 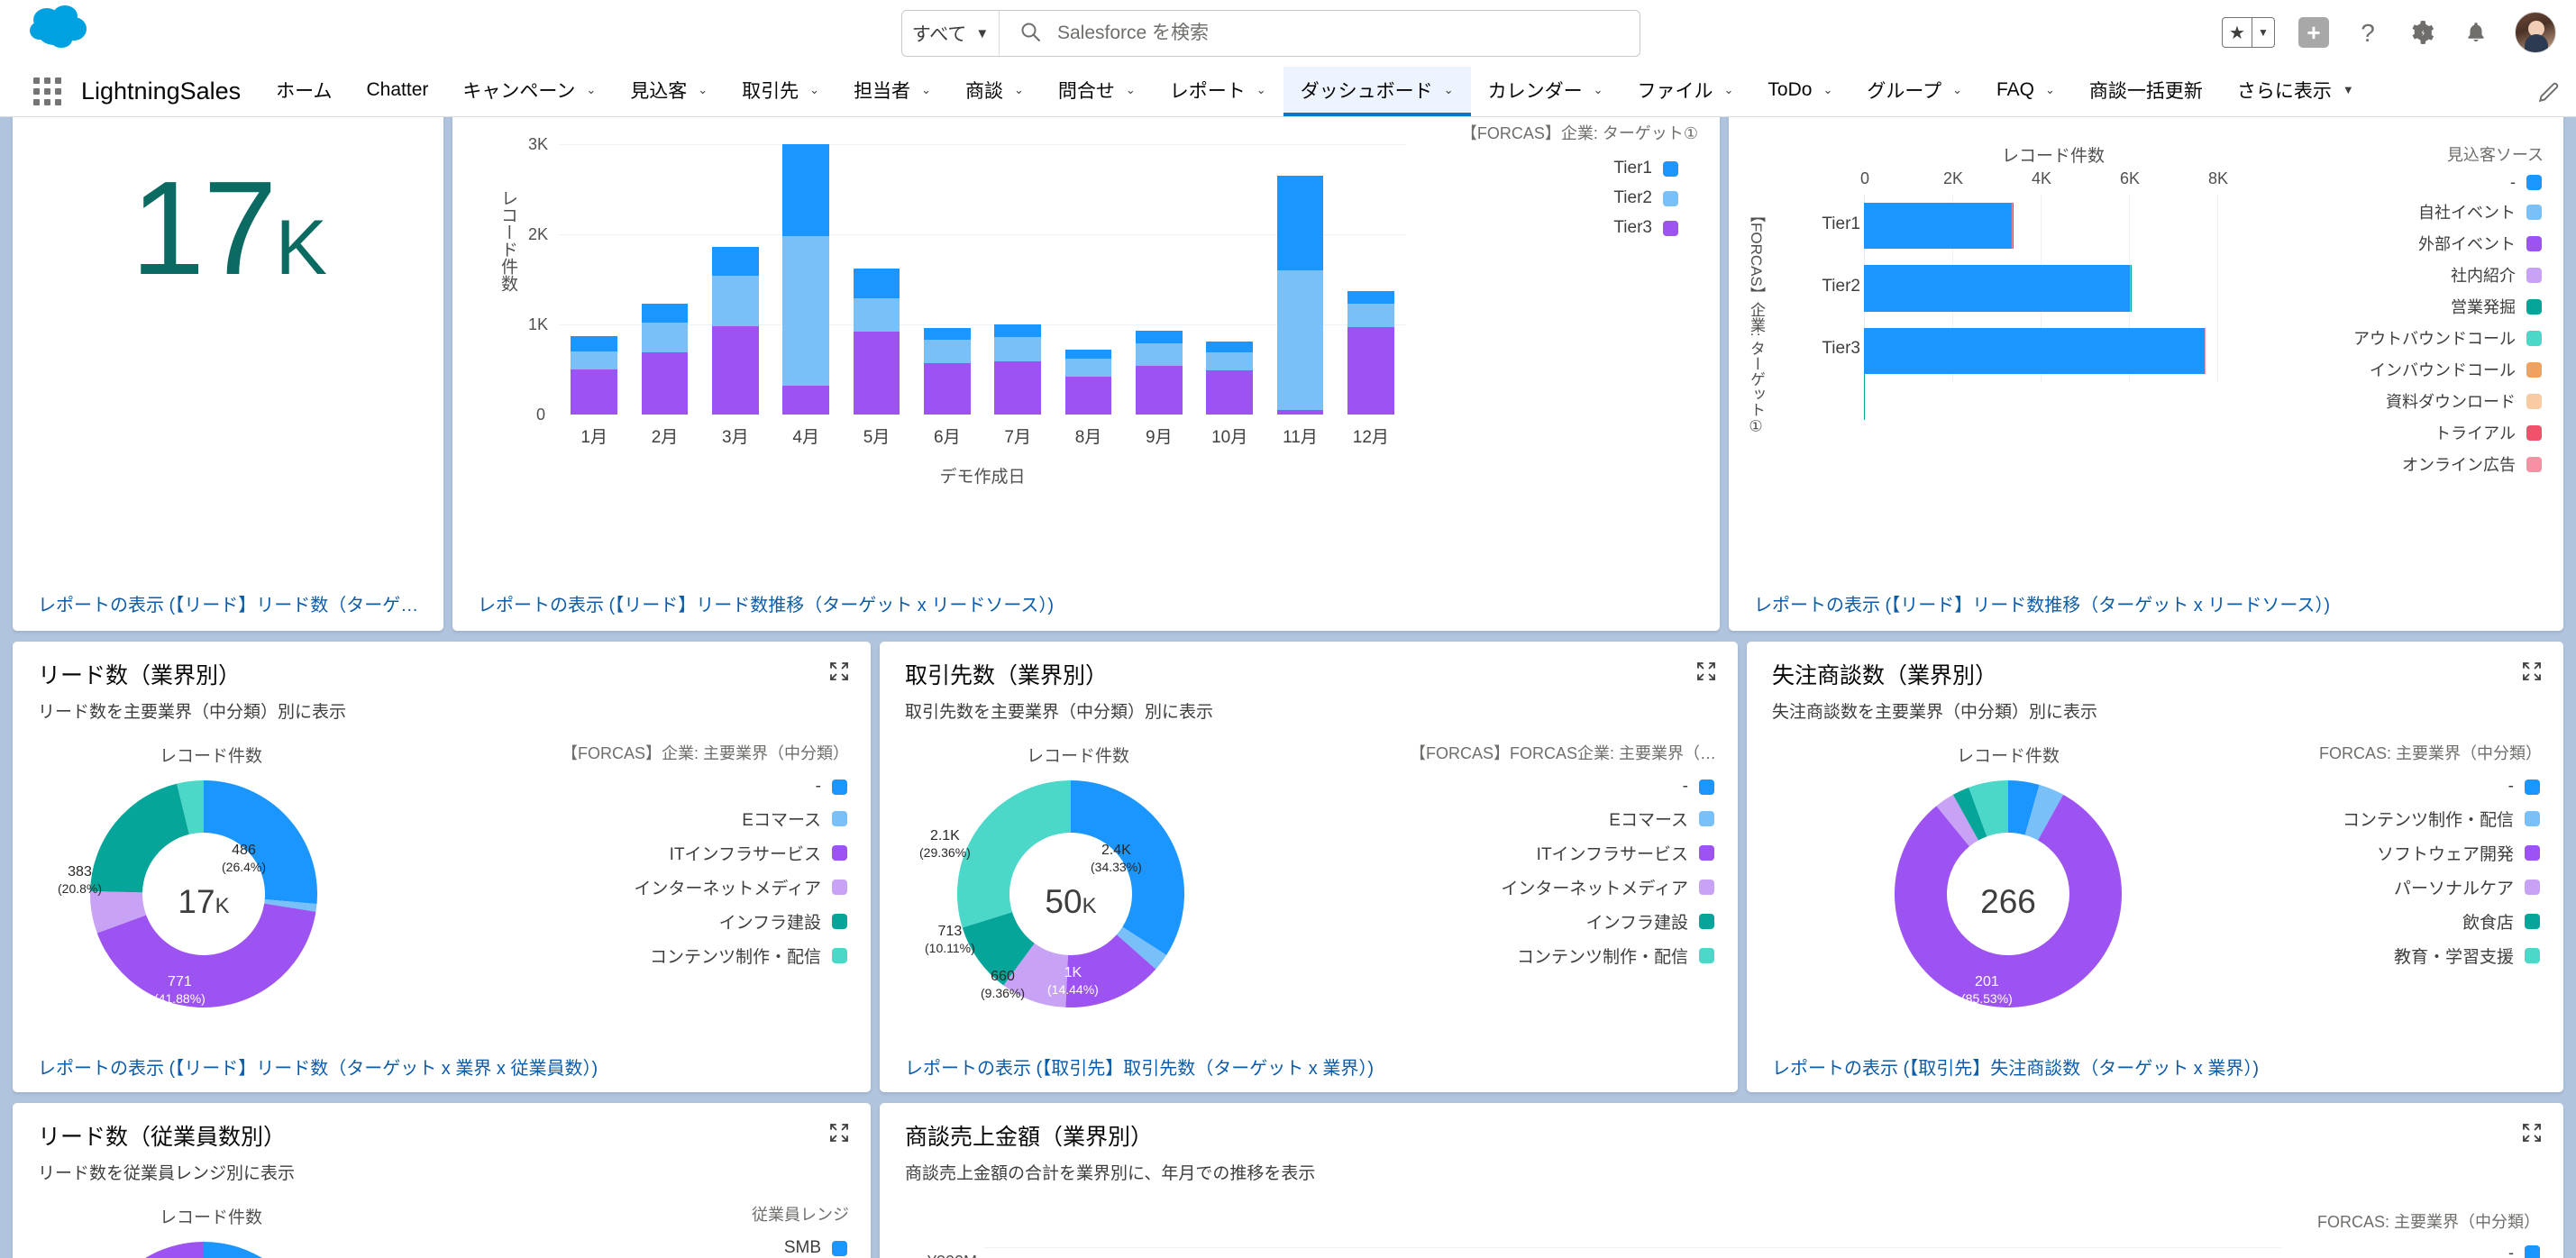 I want to click on legend-item-source-5: アウトバウンドコール, so click(x=2447, y=338).